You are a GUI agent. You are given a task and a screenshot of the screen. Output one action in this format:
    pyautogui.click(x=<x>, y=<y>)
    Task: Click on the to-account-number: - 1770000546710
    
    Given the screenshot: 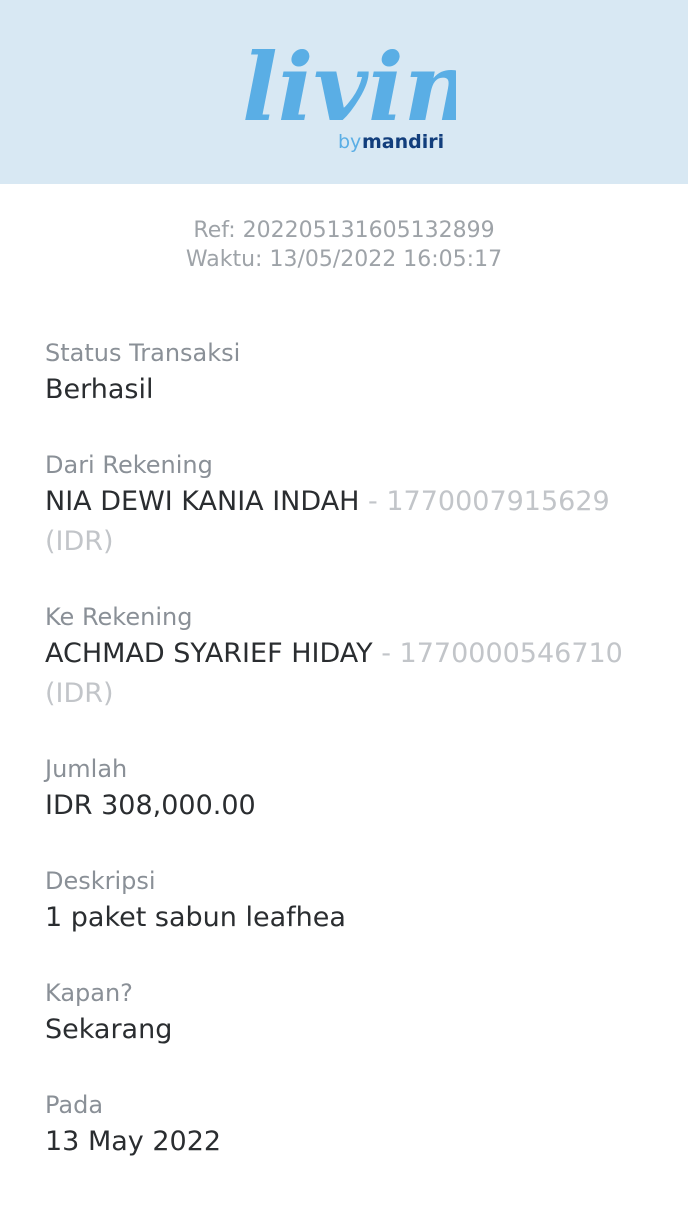 What is the action you would take?
    pyautogui.click(x=497, y=653)
    